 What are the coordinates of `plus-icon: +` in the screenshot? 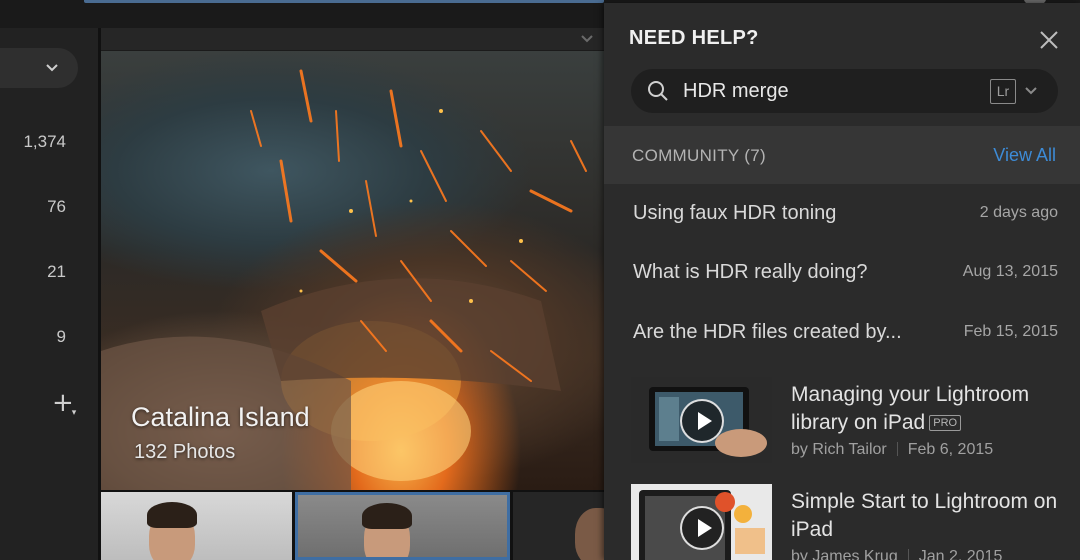 It's located at (63, 403).